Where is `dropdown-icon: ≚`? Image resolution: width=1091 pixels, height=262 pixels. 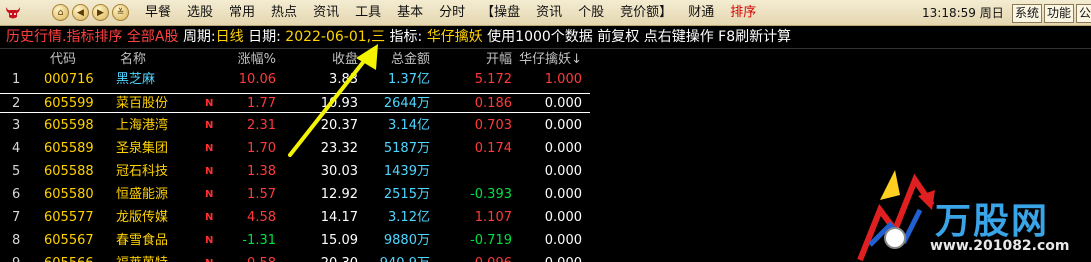
dropdown-icon: ≚ is located at coordinates (120, 12).